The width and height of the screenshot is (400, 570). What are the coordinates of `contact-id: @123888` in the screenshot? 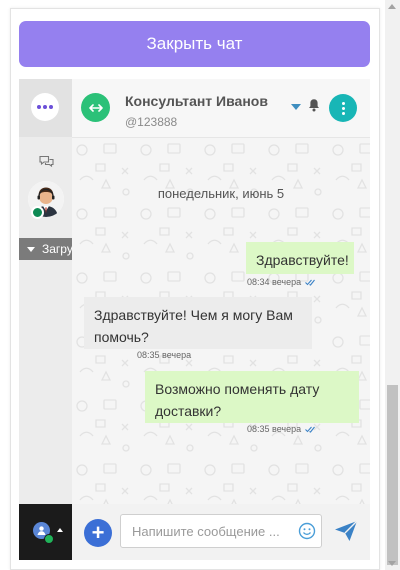 It's located at (151, 122).